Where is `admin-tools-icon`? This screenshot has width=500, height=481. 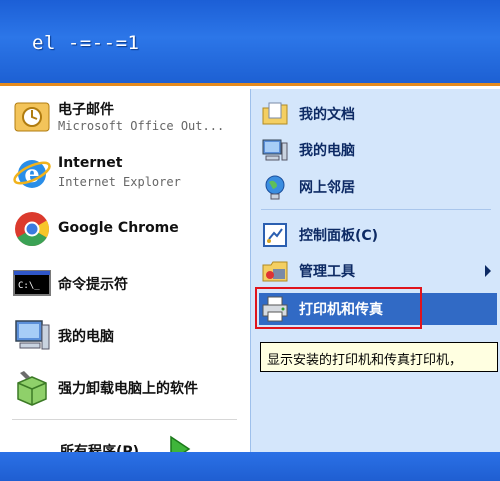 admin-tools-icon is located at coordinates (275, 271).